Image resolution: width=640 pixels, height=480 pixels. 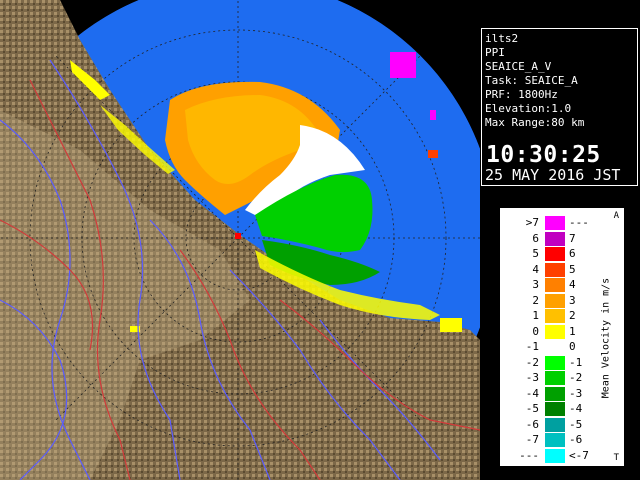 What do you see at coordinates (532, 393) in the screenshot?
I see `legend-lower-bound: -4` at bounding box center [532, 393].